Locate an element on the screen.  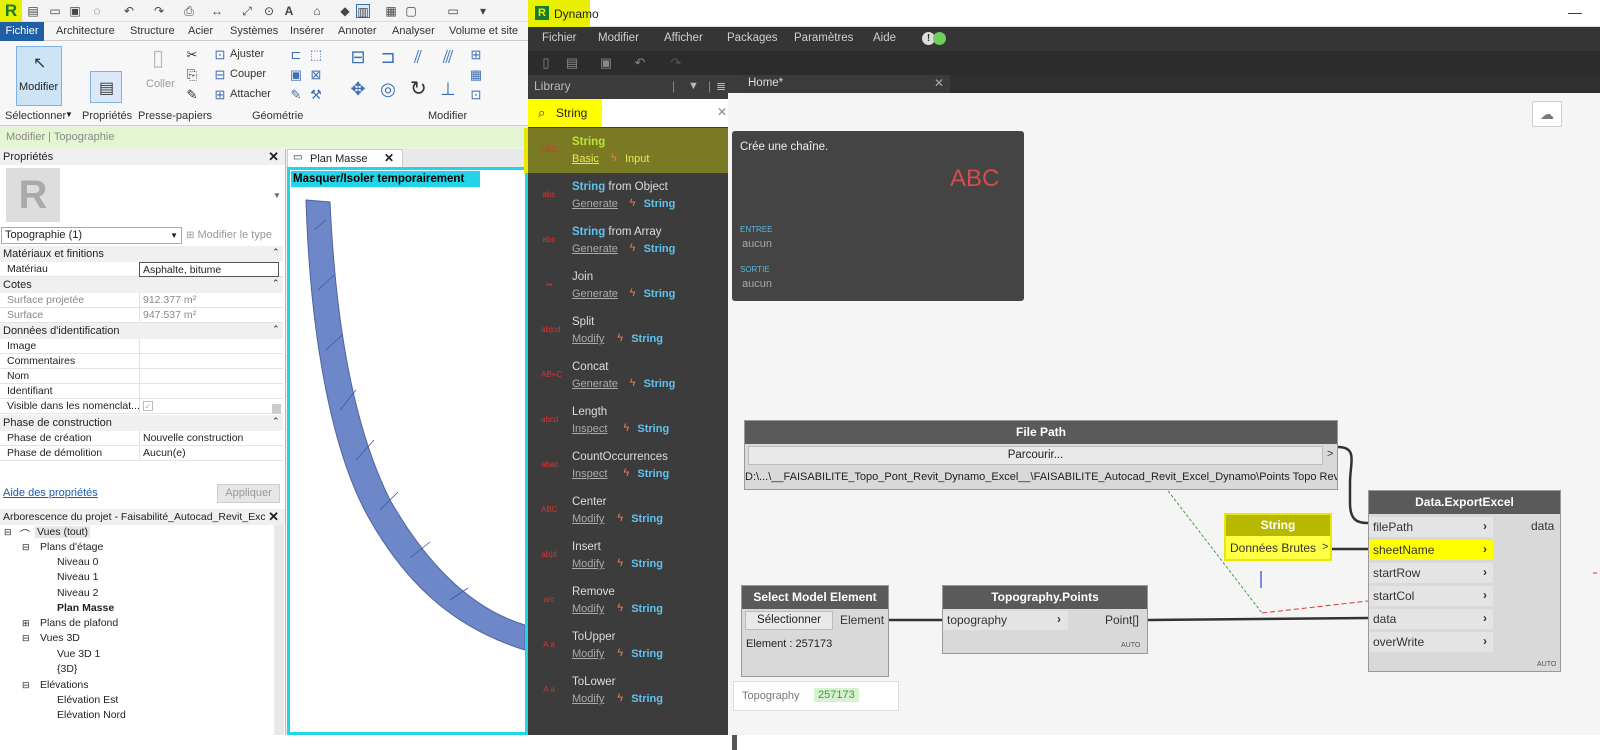
tree-item-niveau-2: Niveau 2 is located at coordinates (77, 593).